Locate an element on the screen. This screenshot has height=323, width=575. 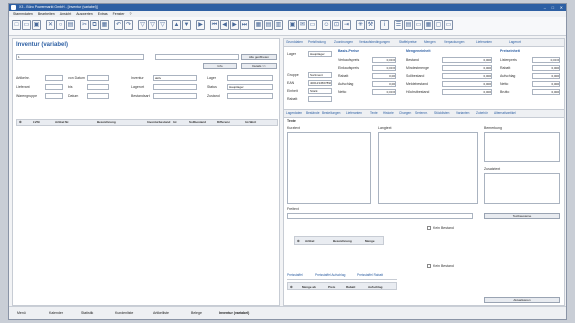
tab-varianten: Varianten is located at coordinates (462, 113).